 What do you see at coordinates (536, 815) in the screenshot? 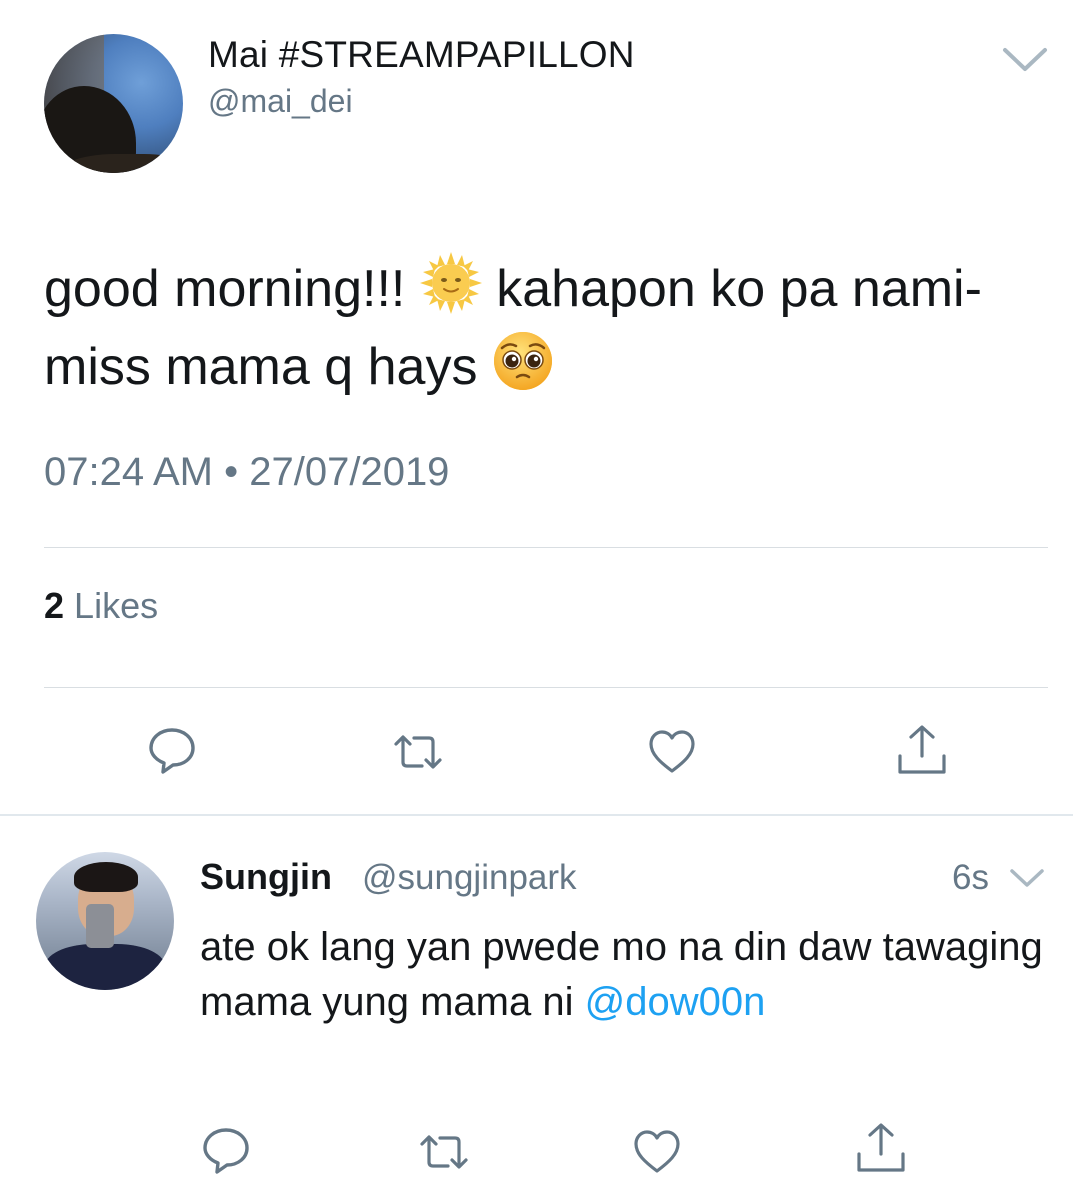
I see `section-divider` at bounding box center [536, 815].